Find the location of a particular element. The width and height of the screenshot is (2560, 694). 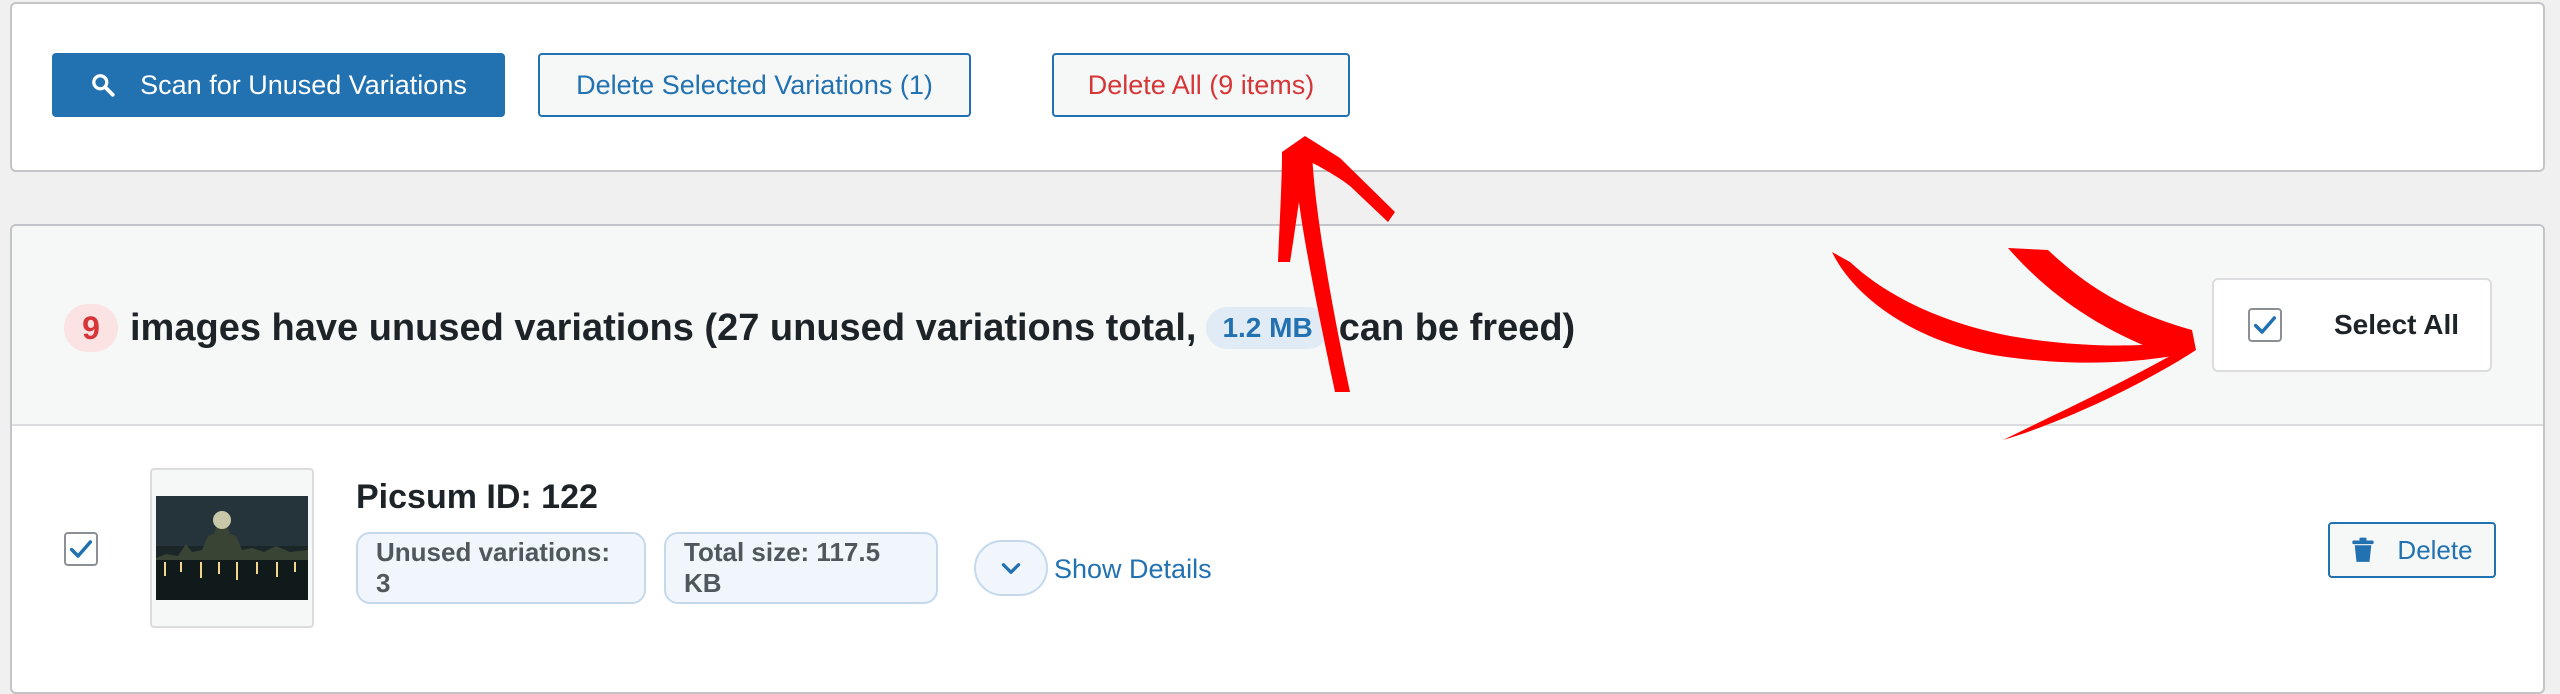

scan-button-label: Scan for Unused Variations is located at coordinates (303, 84).